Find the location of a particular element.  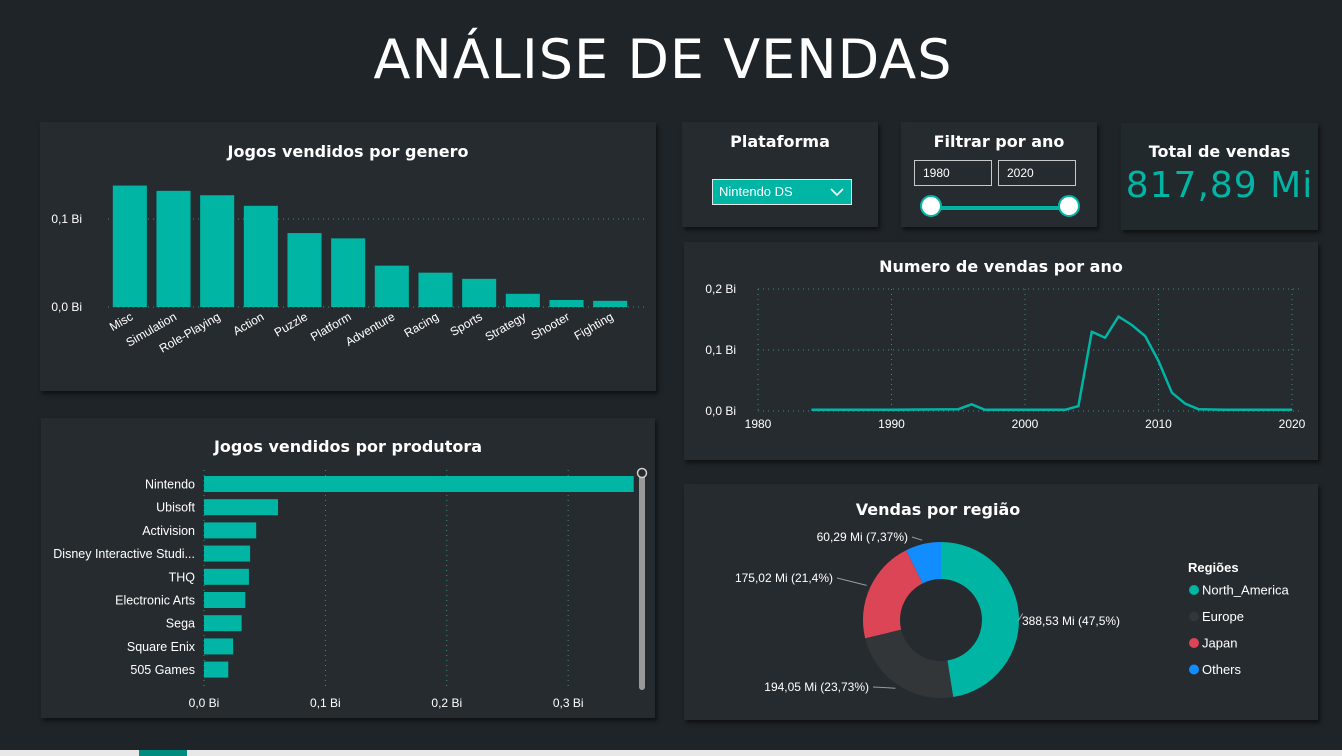

page-title: ANÁLISE DE VENDAS is located at coordinates (663, 59).